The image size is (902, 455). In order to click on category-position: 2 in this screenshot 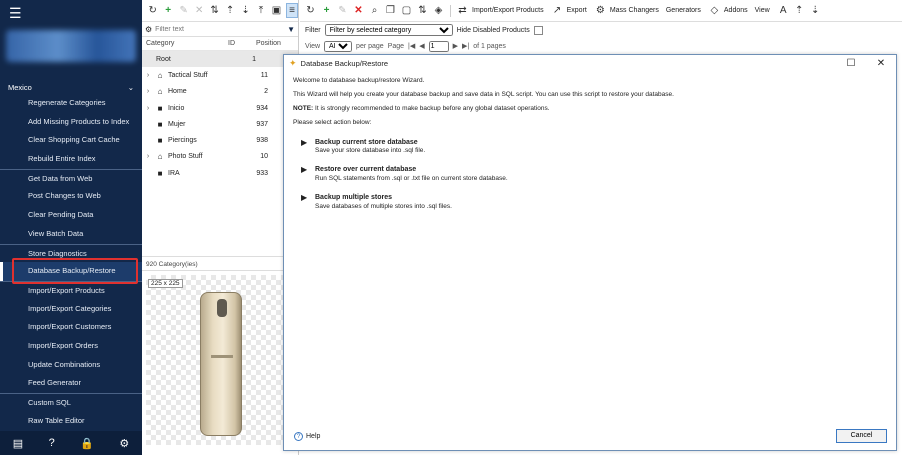, I will do `click(266, 92)`.